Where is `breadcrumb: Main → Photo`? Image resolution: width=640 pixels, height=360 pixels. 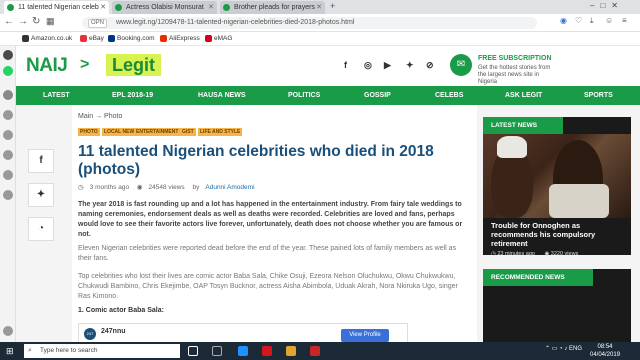 breadcrumb: Main → Photo is located at coordinates (100, 116).